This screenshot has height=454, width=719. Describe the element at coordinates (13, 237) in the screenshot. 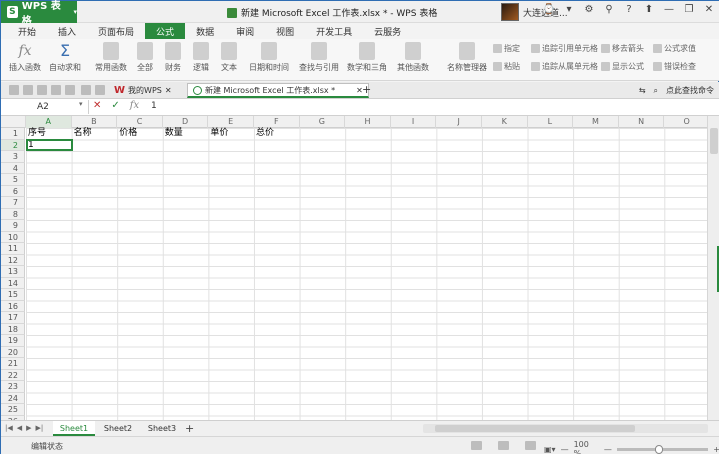

I see `row-header-10: 10` at that location.